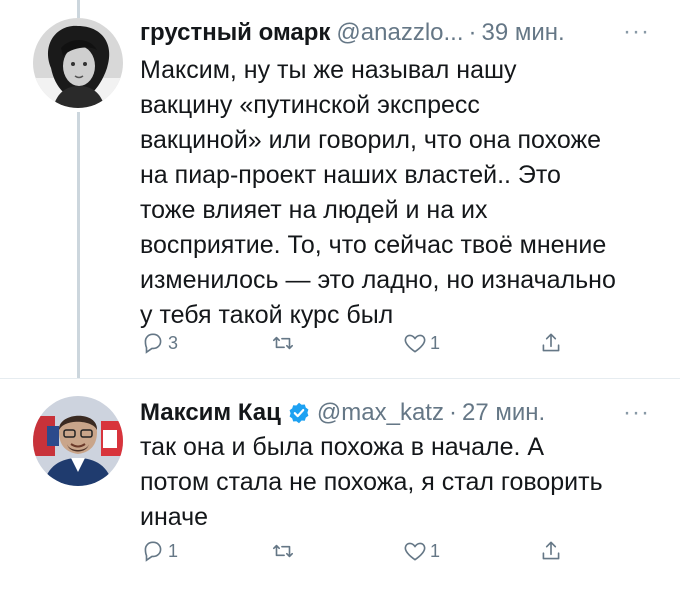  I want to click on tweet-actions: 3 1, so click(350, 347).